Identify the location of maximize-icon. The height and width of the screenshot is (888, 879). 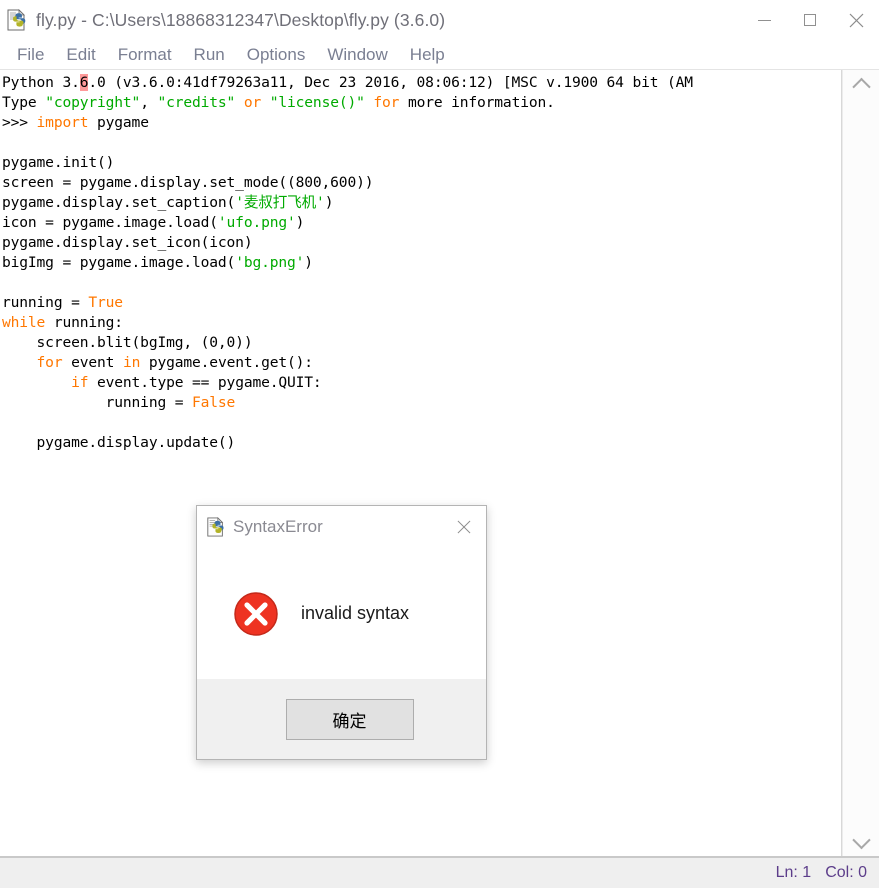
(810, 20).